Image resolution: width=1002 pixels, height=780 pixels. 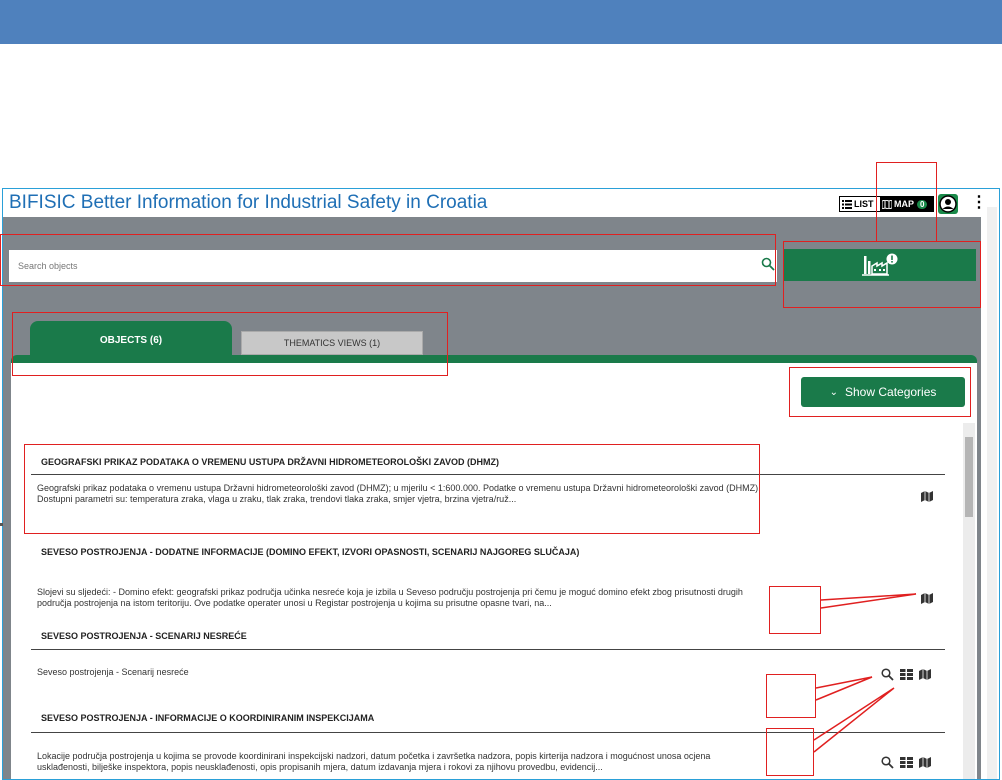 I want to click on bullet-dot, so click(x=1, y=524).